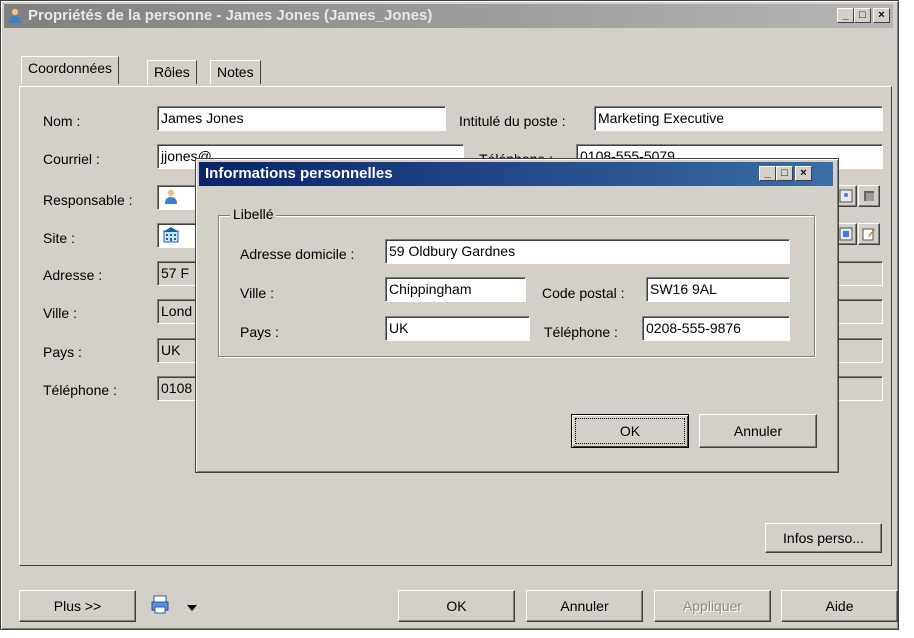 The height and width of the screenshot is (638, 914). Describe the element at coordinates (235, 72) in the screenshot. I see `tab-notes: Notes` at that location.